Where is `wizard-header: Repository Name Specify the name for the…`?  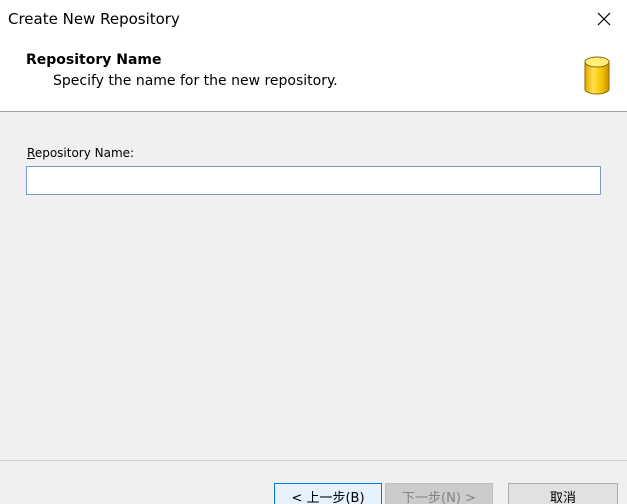
wizard-header: Repository Name Specify the name for the… is located at coordinates (313, 75).